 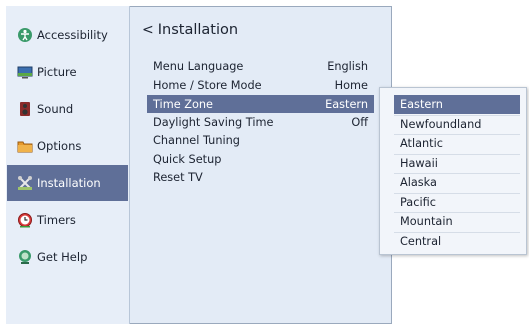 I want to click on menu-row-home-store-mode: Home / Store Mode Home, so click(x=260, y=85).